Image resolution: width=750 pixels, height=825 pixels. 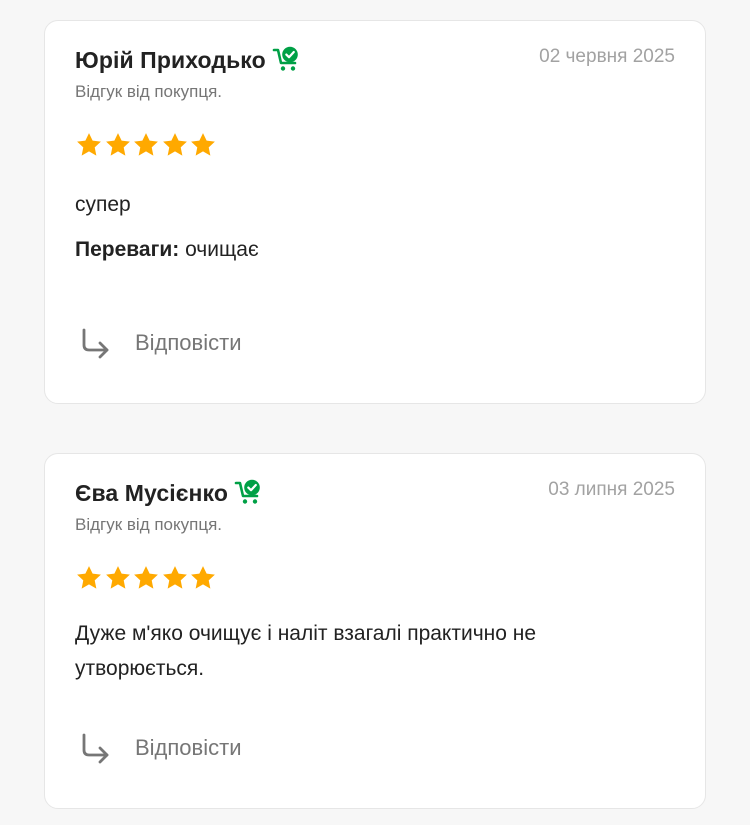 I want to click on pros-text: очищає, so click(x=222, y=249).